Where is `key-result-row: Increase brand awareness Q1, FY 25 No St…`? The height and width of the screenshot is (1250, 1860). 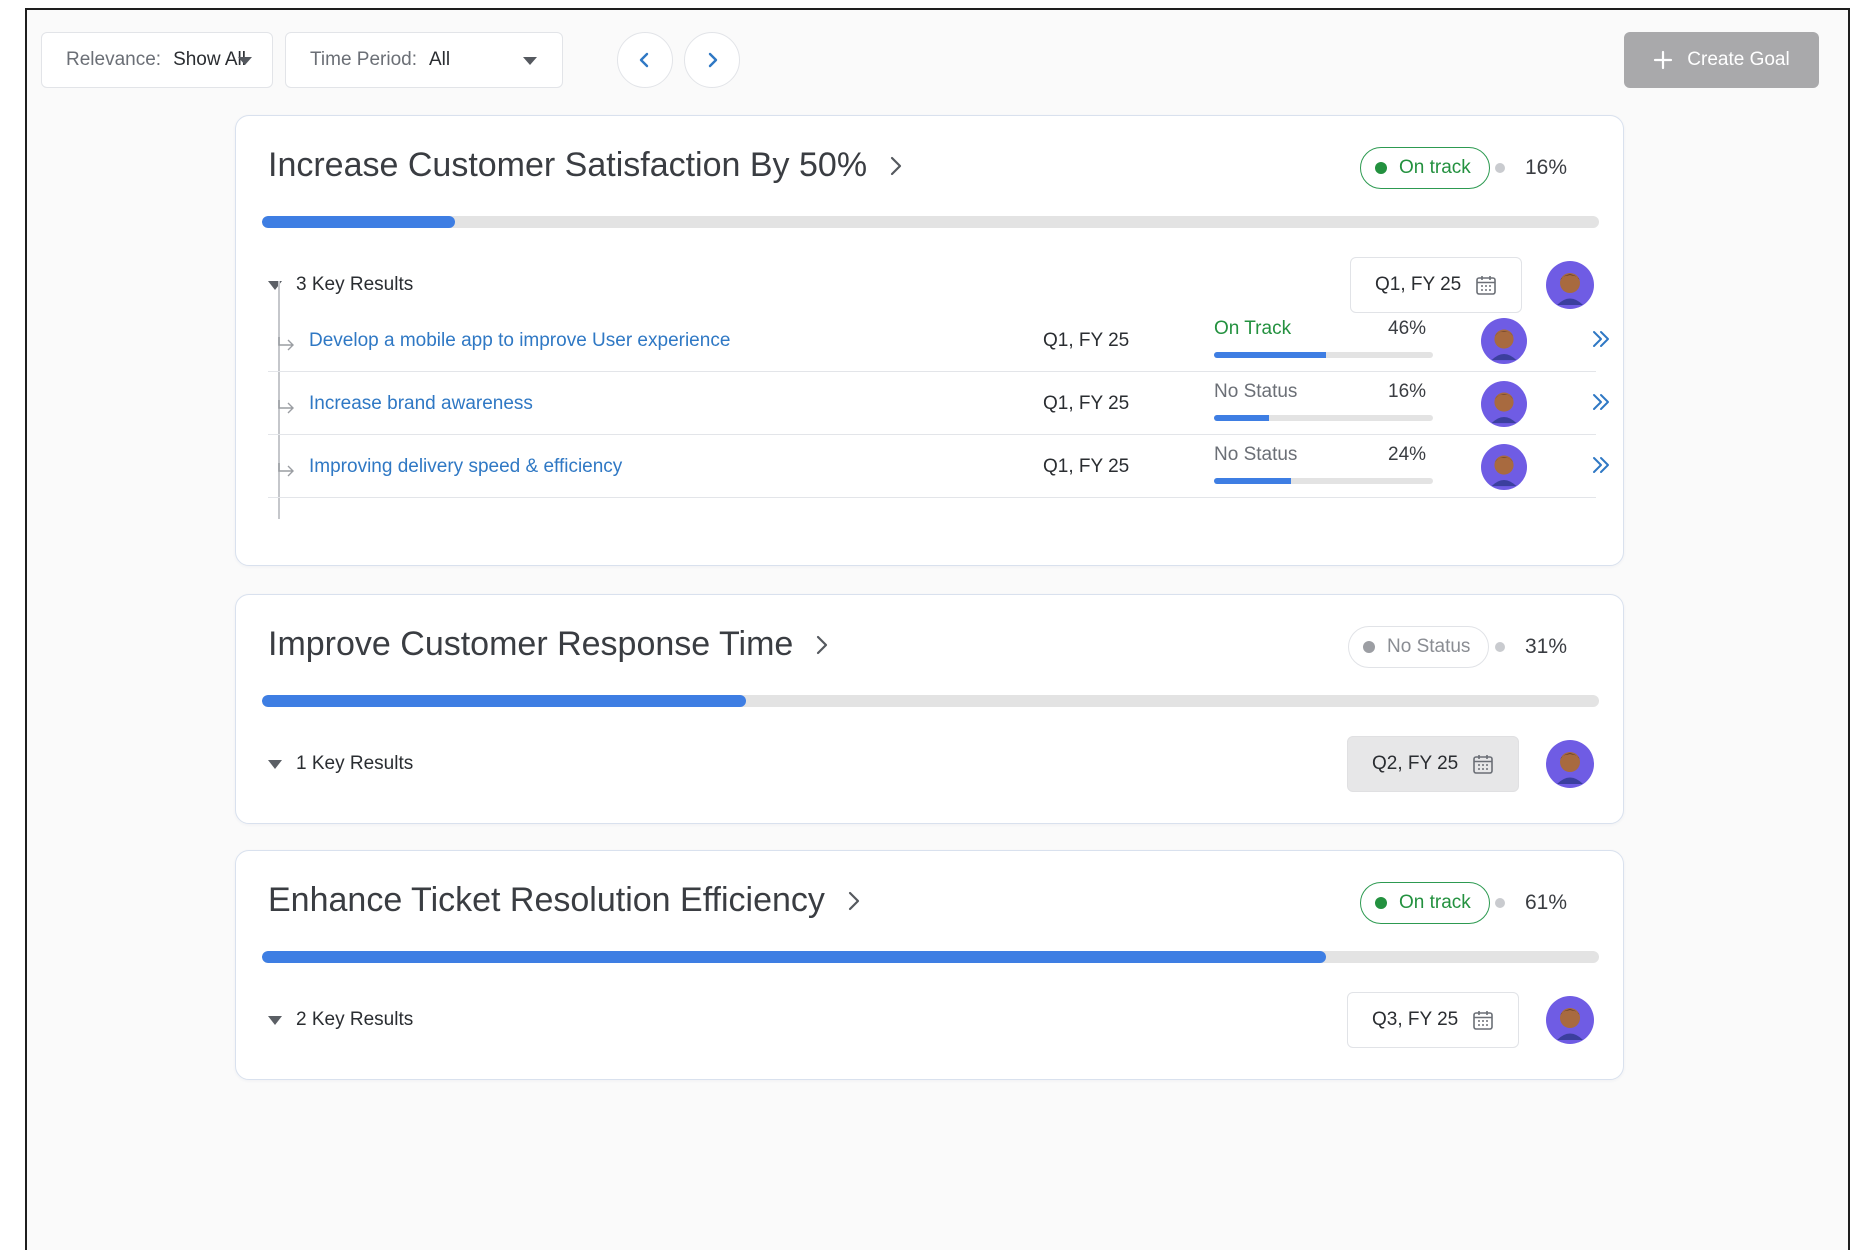 key-result-row: Increase brand awareness Q1, FY 25 No St… is located at coordinates (938, 404).